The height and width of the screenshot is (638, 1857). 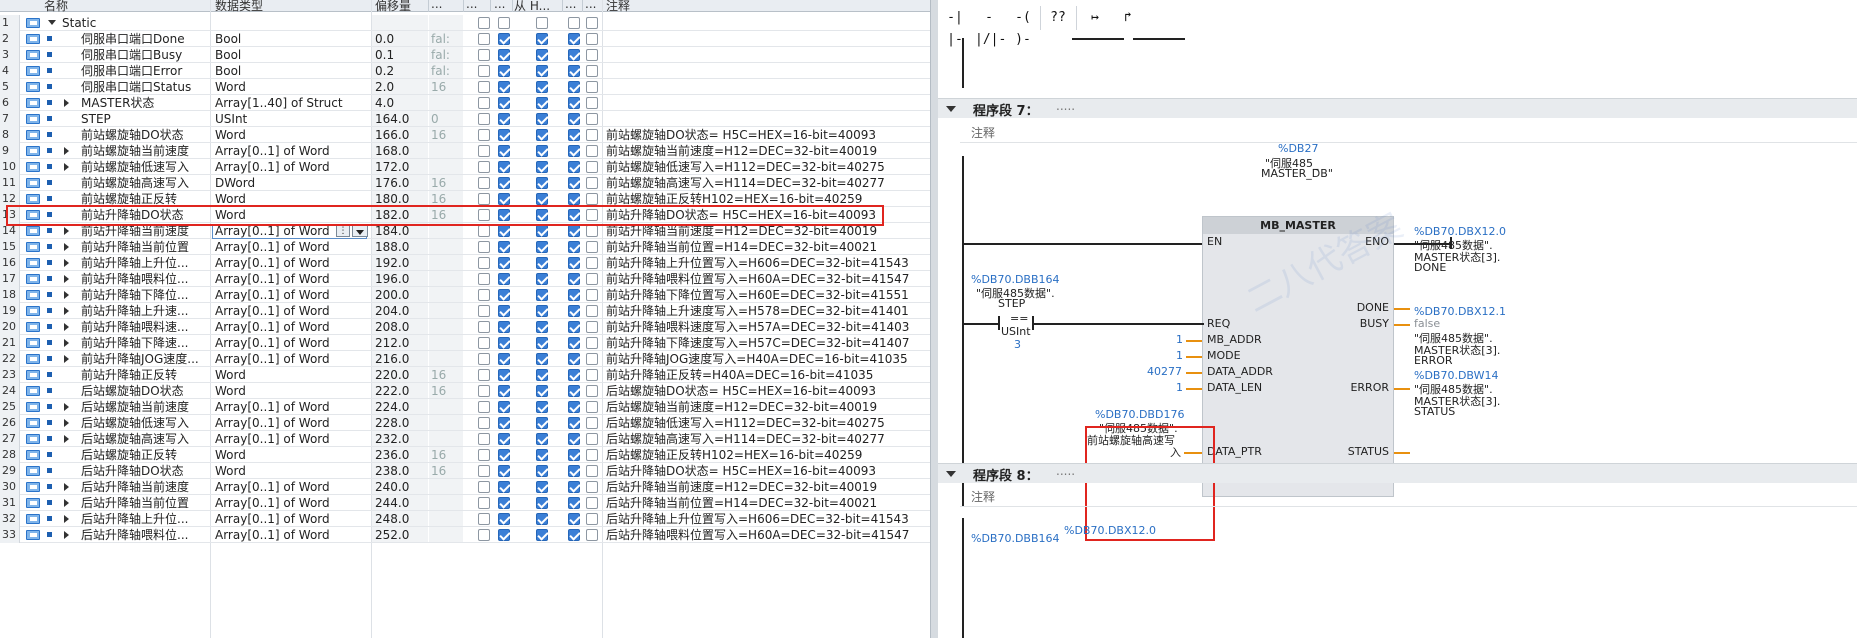 What do you see at coordinates (766, 487) in the screenshot?
I see `var-comment: 后站升降轴当前速度=H12=DEC=32-bit=40019` at bounding box center [766, 487].